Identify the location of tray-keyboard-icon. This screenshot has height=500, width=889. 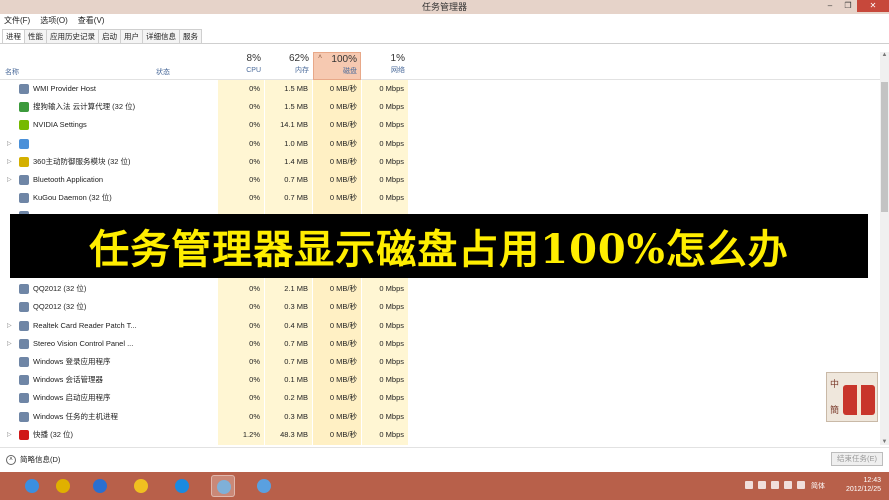
(801, 485).